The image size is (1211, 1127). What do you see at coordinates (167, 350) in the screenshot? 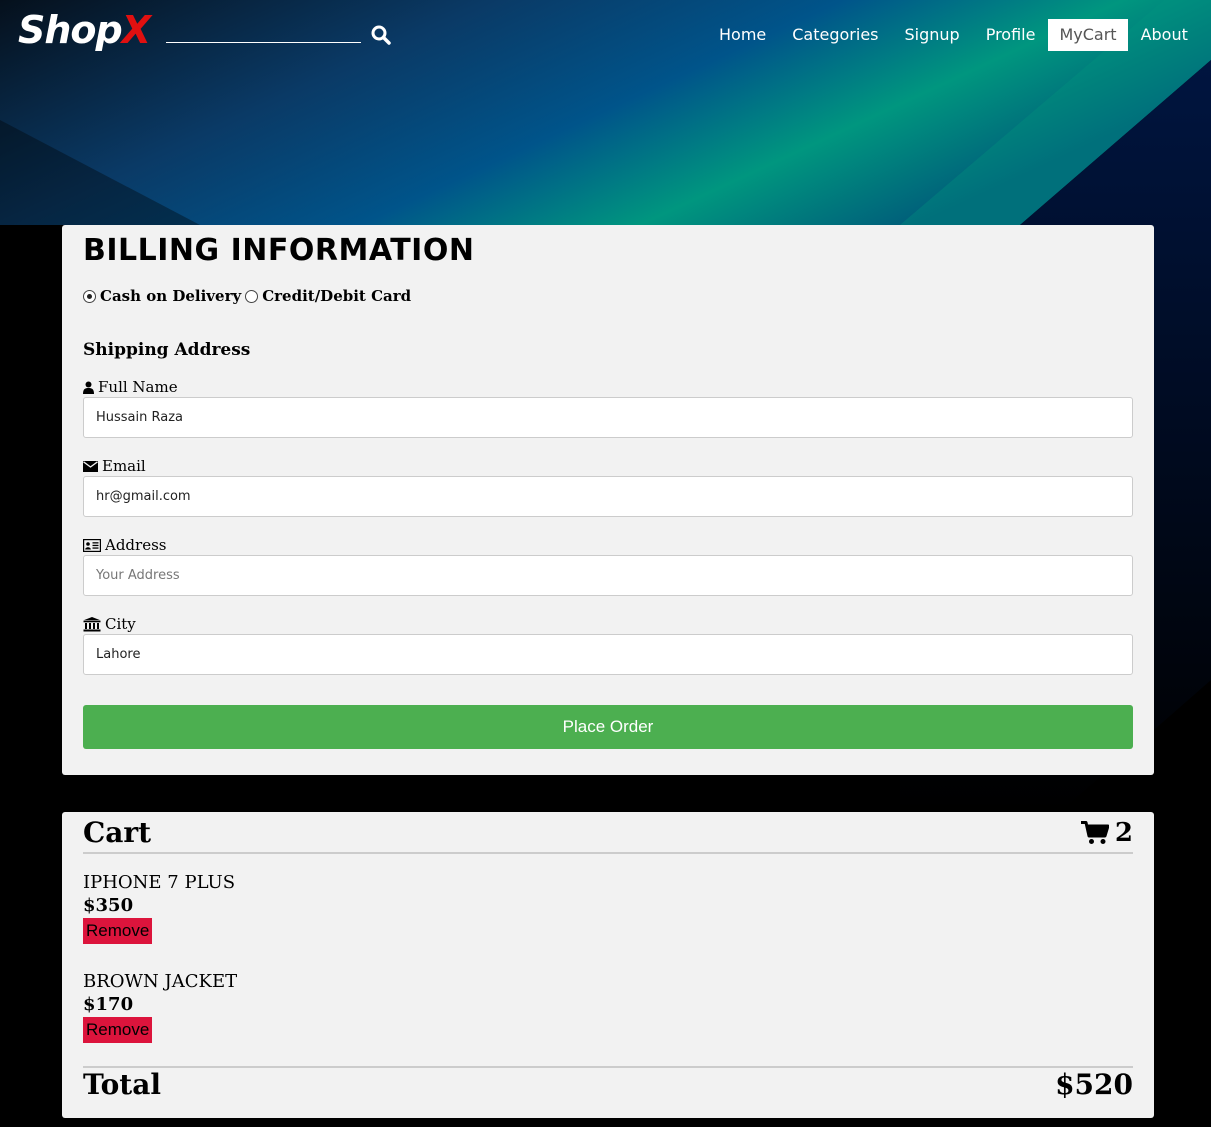
I see `shipping-address-heading: Shipping Address` at bounding box center [167, 350].